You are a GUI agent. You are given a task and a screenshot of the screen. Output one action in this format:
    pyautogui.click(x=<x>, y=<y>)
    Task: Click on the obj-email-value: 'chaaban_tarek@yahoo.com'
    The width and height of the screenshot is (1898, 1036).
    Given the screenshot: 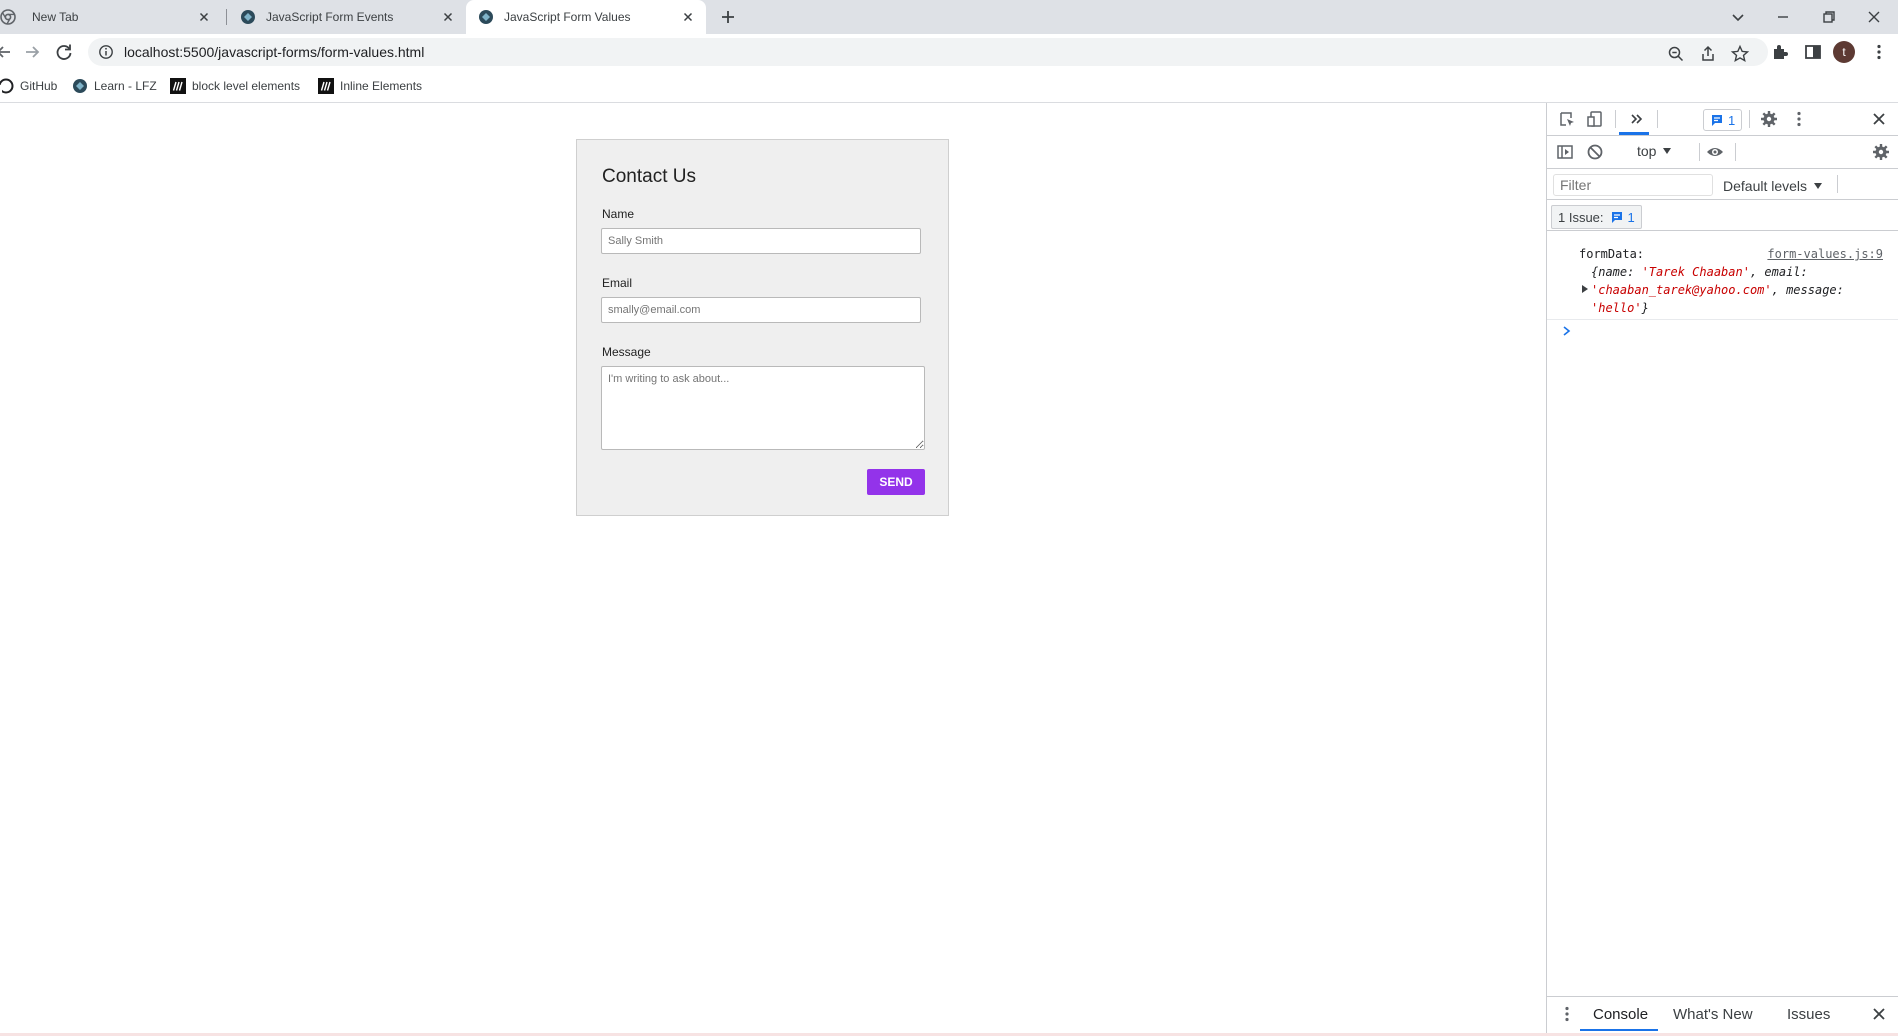 What is the action you would take?
    pyautogui.click(x=1681, y=290)
    